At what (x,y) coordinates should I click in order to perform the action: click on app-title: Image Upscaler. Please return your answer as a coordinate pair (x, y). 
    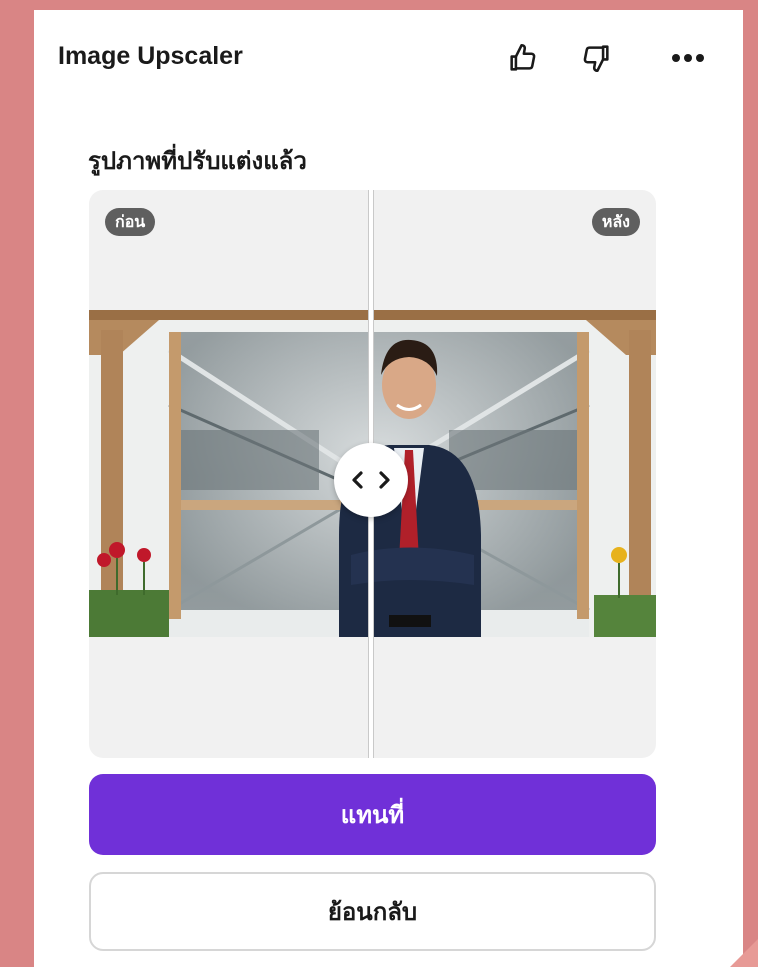
    Looking at the image, I should click on (150, 56).